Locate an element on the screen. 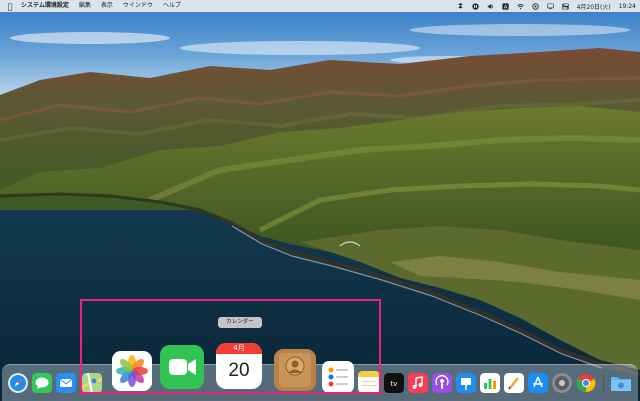  wifi-icon is located at coordinates (520, 6).